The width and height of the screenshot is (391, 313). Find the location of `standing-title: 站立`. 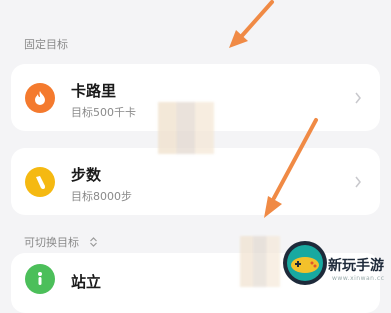

standing-title: 站立 is located at coordinates (86, 282).